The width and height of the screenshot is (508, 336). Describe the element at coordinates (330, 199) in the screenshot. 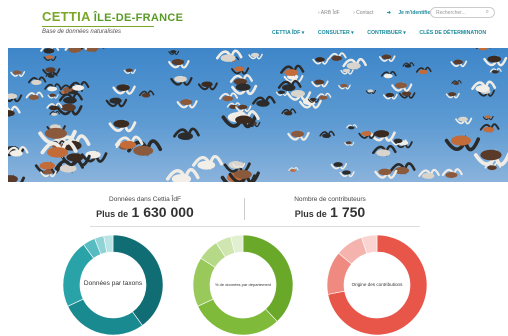

I see `stat-contrib-label: Nombre de contributeurs` at that location.